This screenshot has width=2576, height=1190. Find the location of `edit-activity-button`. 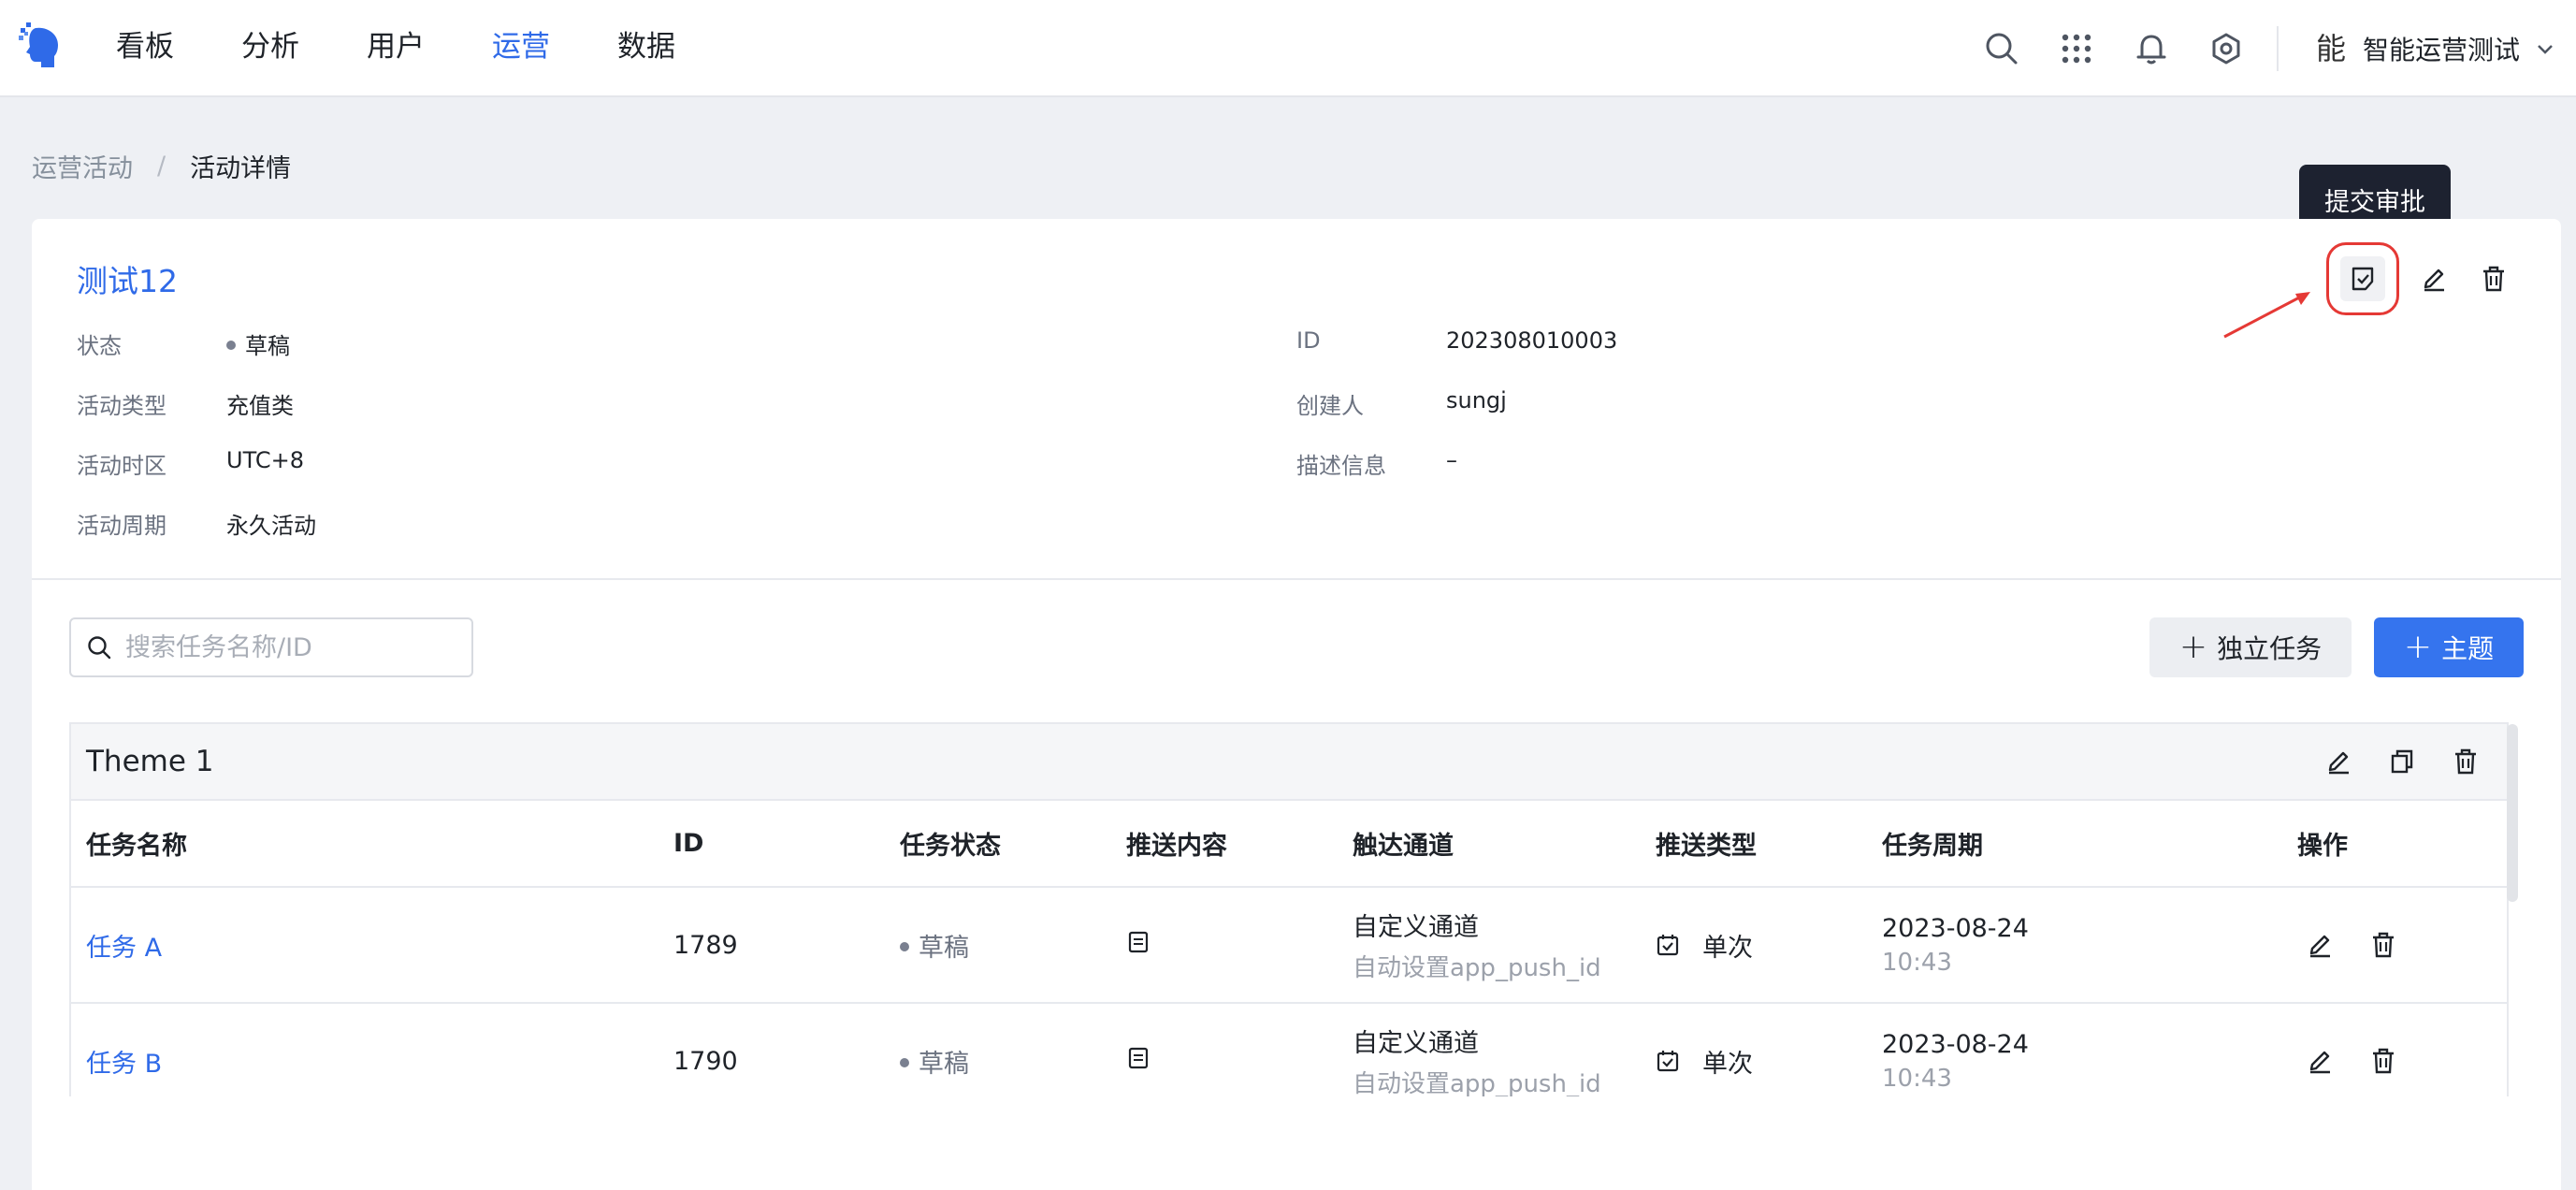

edit-activity-button is located at coordinates (2433, 278).